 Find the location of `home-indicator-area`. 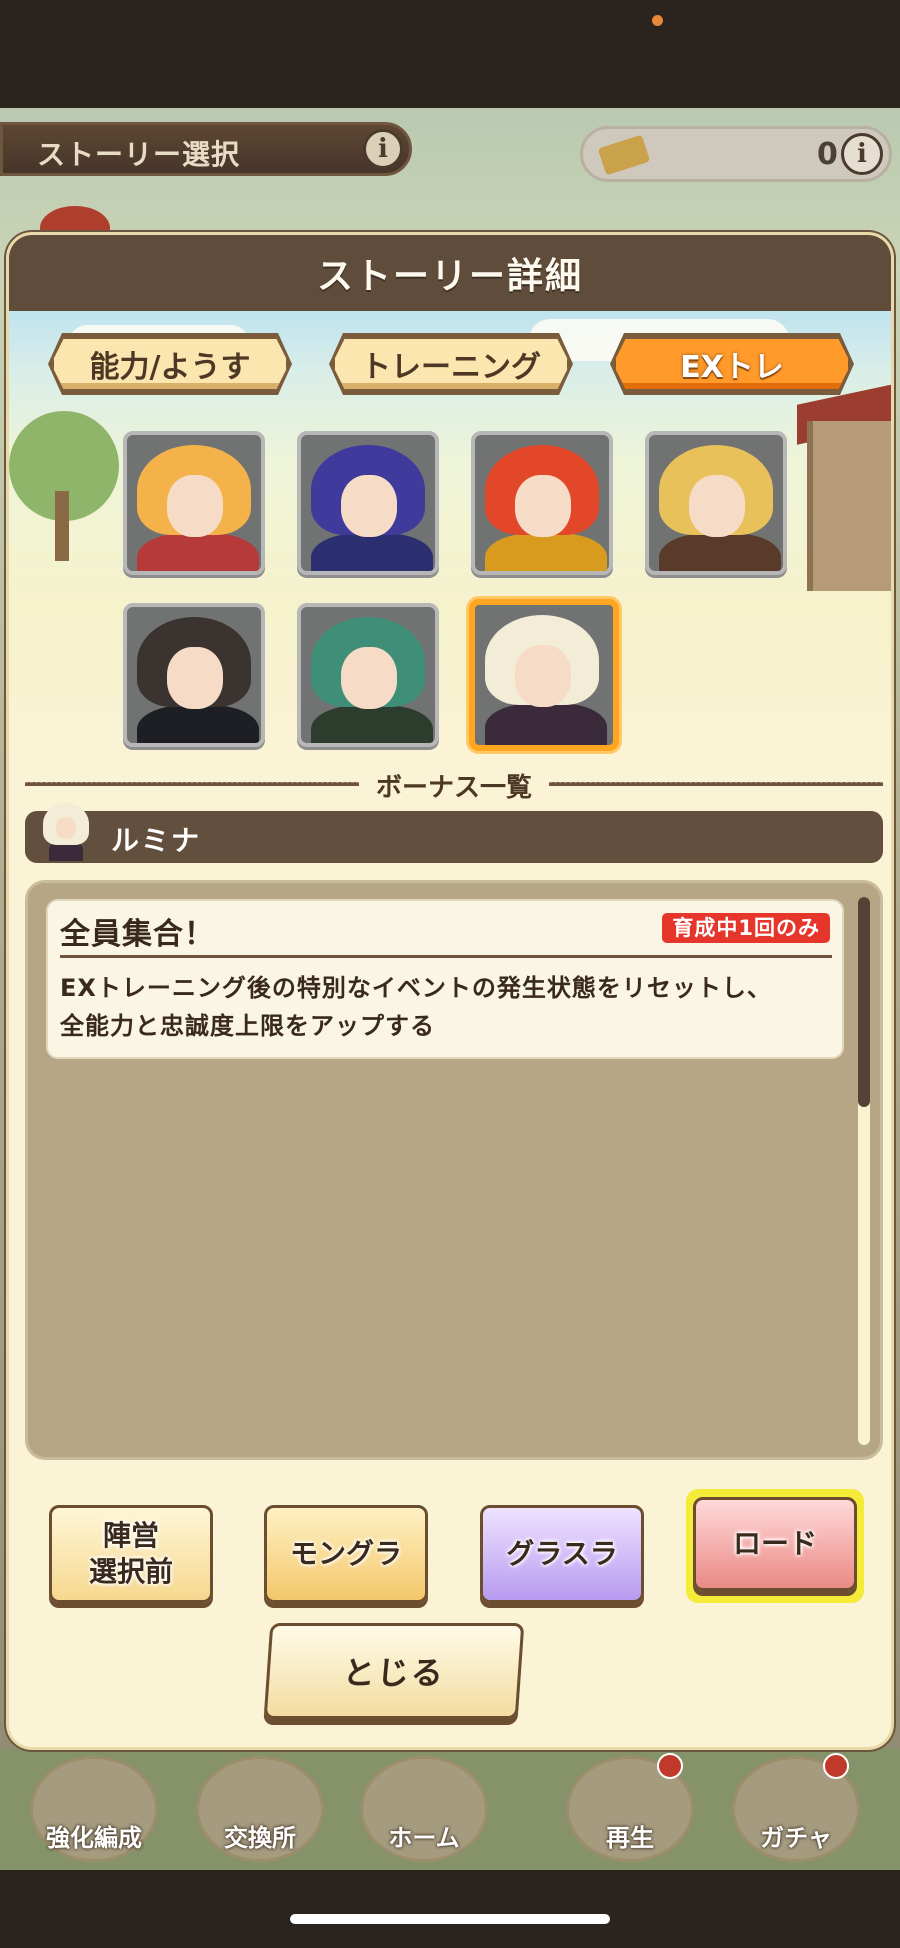

home-indicator-area is located at coordinates (450, 1909).